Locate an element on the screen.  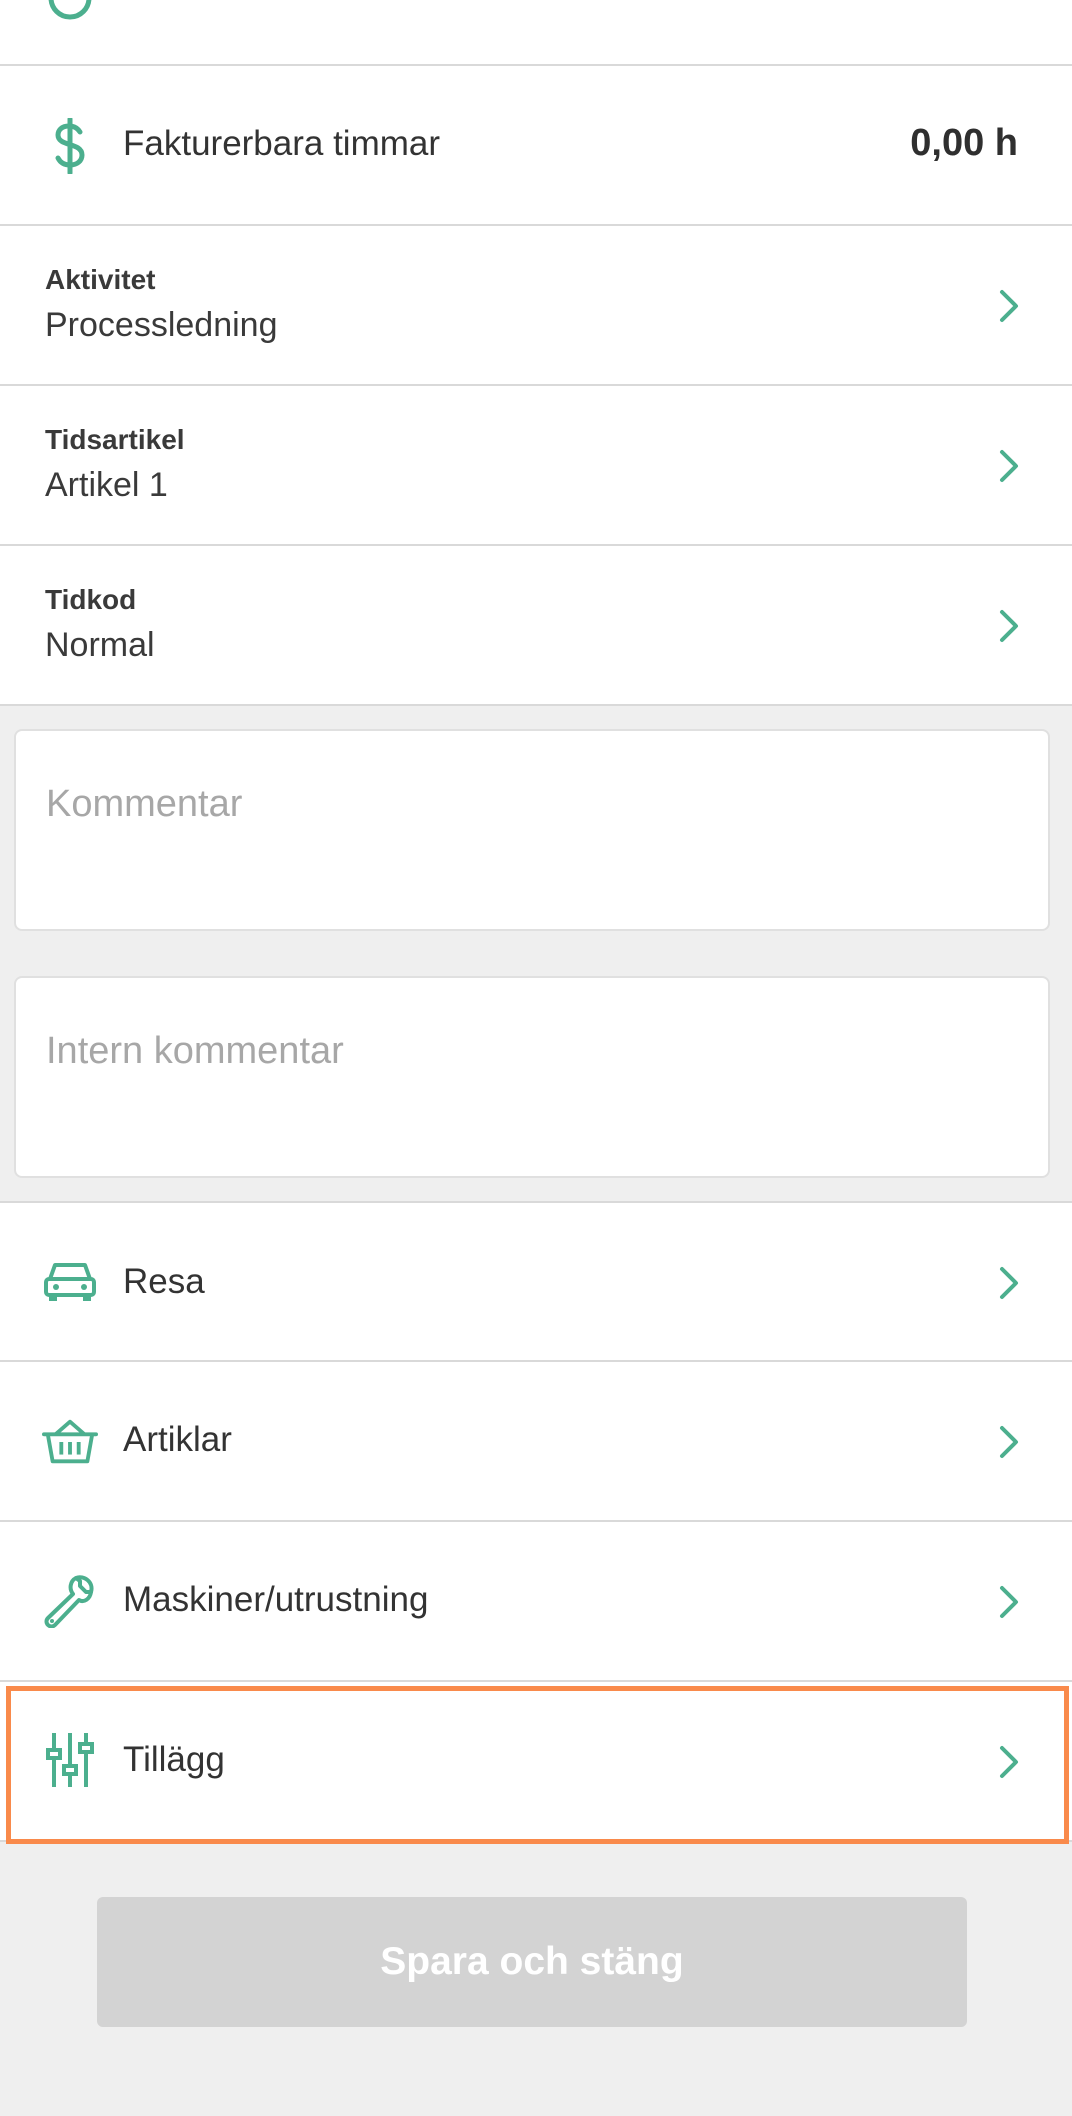
activity-value: Processledning is located at coordinates (161, 325).